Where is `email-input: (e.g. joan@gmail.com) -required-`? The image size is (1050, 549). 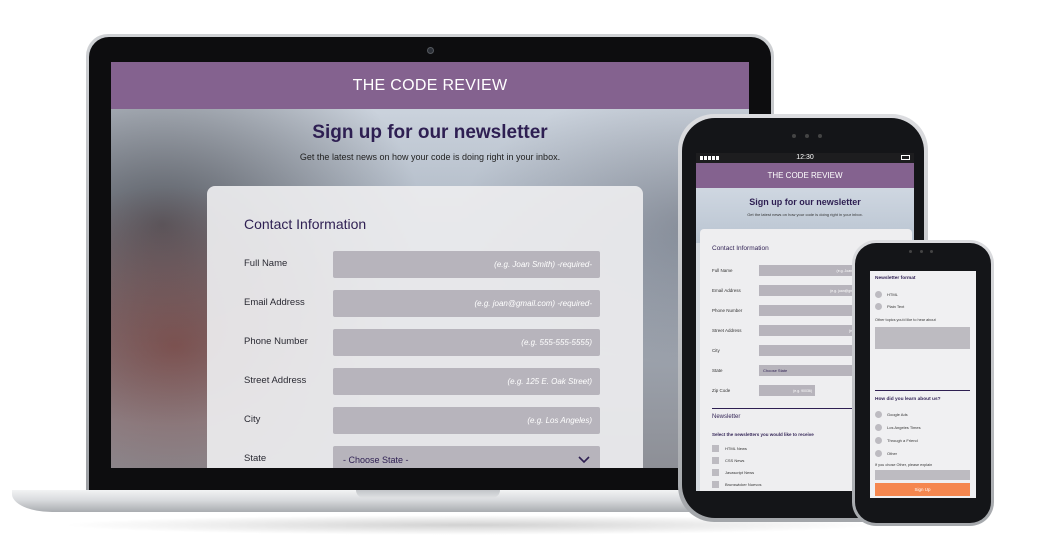
email-input: (e.g. joan@gmail.com) -required- is located at coordinates (466, 303).